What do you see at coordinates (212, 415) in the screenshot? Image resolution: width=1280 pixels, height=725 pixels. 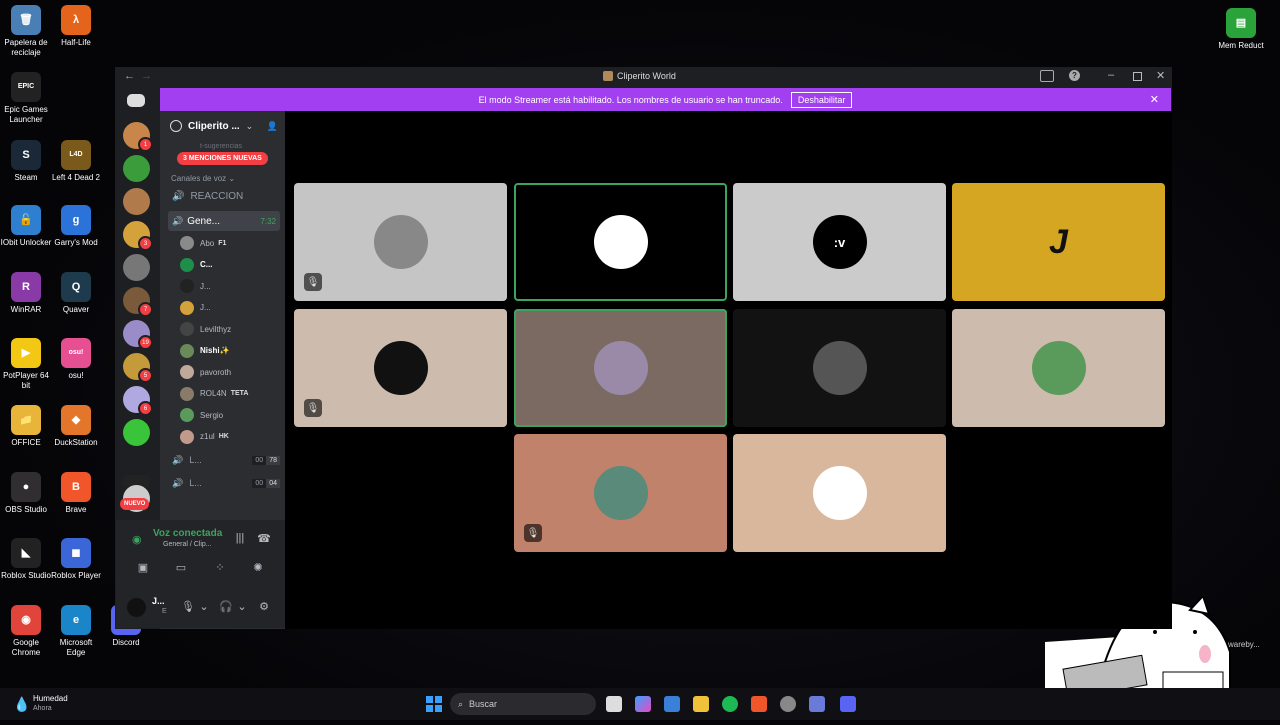 I see `voice-user-name: Sergio` at bounding box center [212, 415].